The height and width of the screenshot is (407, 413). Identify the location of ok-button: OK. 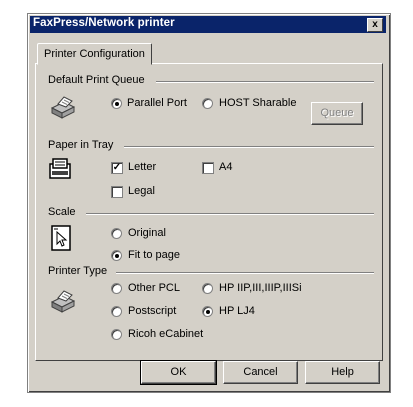
(178, 372).